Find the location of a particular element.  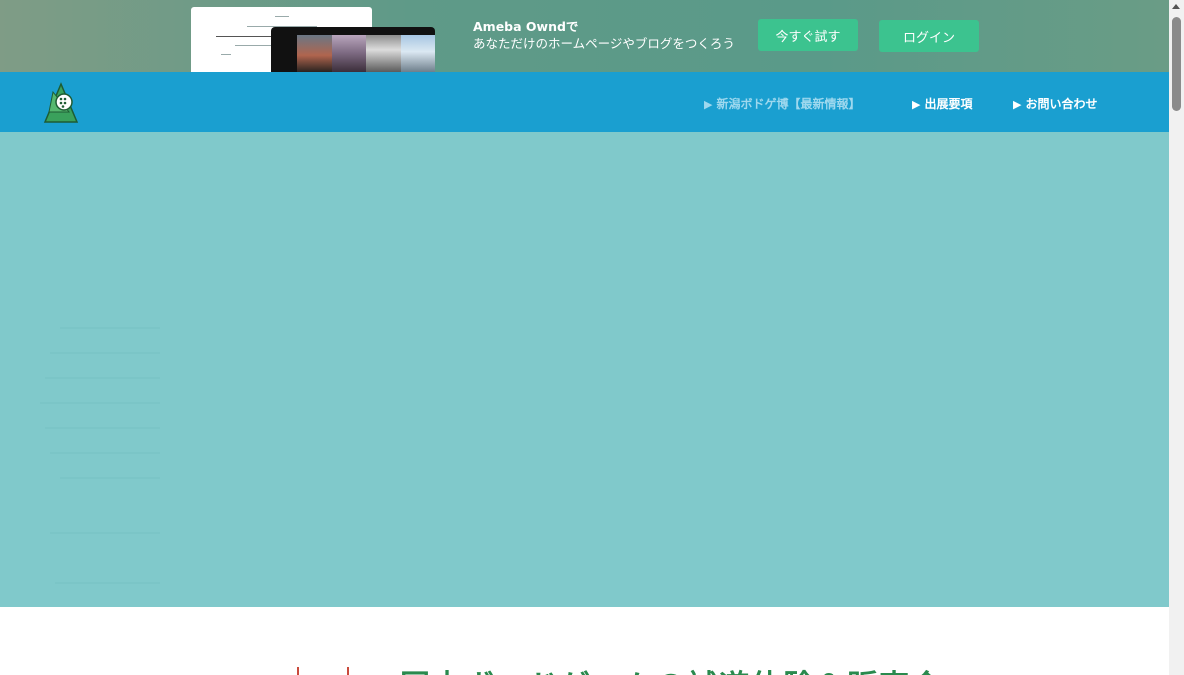

snow-mountain-photo is located at coordinates (383, 53).